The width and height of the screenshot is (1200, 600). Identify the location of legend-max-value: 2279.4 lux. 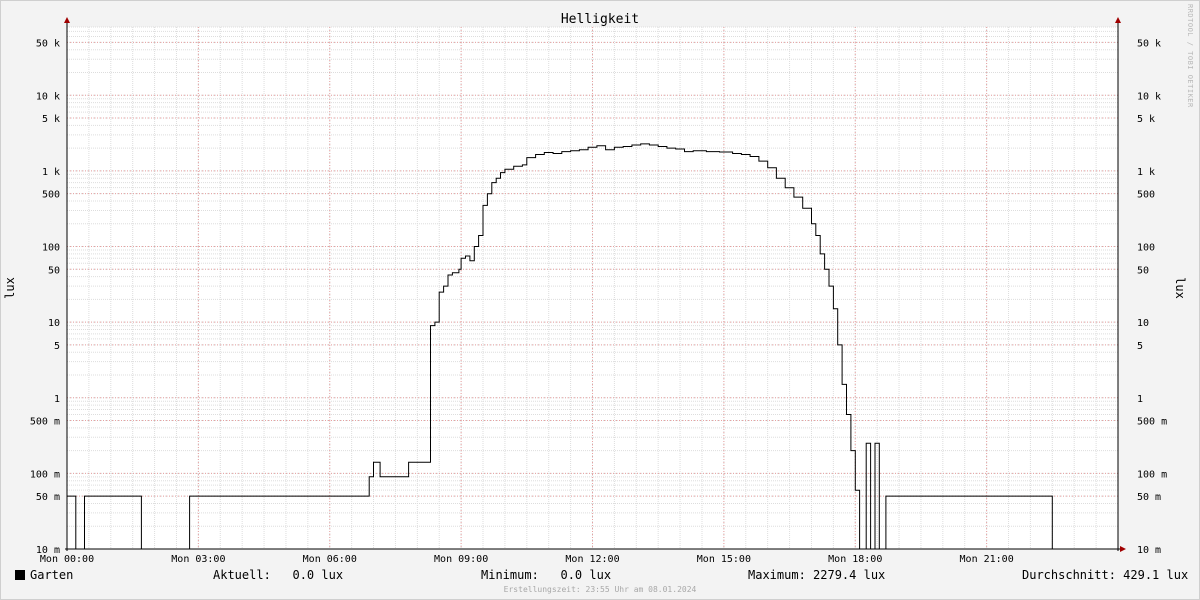
(849, 575).